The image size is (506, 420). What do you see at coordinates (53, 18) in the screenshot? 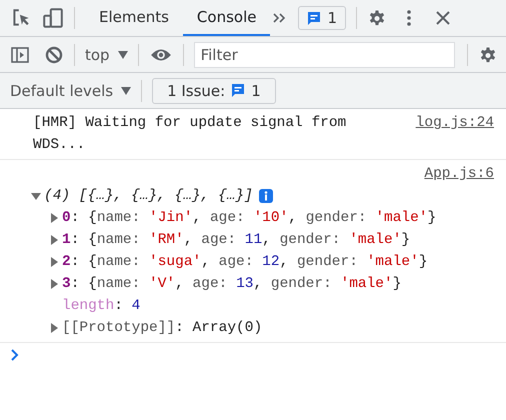
I see `device-icon` at bounding box center [53, 18].